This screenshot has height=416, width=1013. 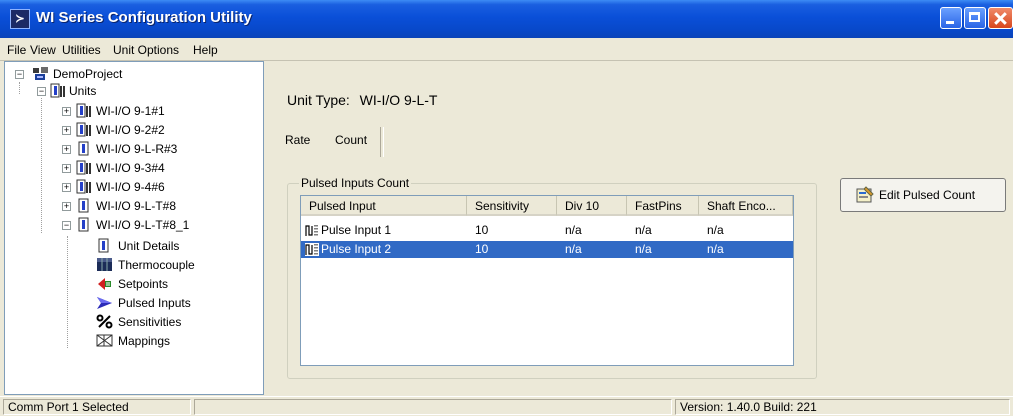 I want to click on tree-label-unit: WI-I/O 9-3#4, so click(x=130, y=168).